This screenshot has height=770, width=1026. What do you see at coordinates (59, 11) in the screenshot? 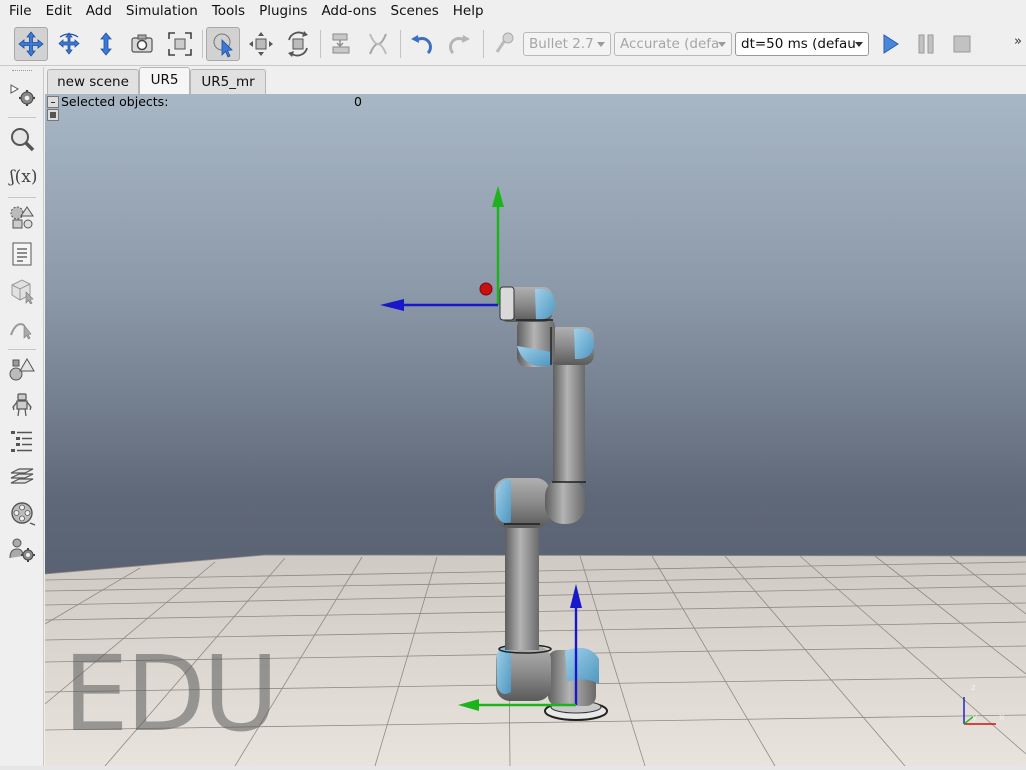
I see `menu-edit: Edit` at bounding box center [59, 11].